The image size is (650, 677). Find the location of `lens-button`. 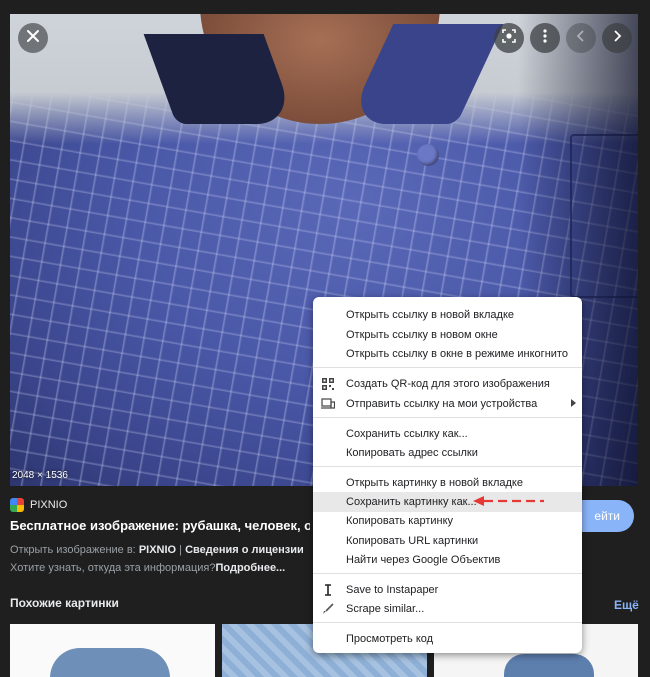

lens-button is located at coordinates (509, 38).